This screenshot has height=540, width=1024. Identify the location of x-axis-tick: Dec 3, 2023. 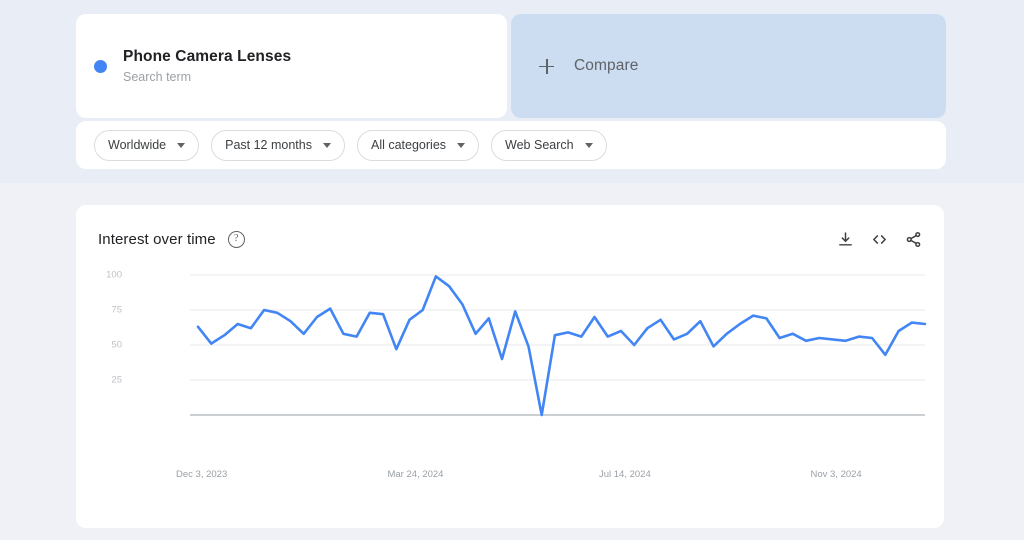
(202, 474).